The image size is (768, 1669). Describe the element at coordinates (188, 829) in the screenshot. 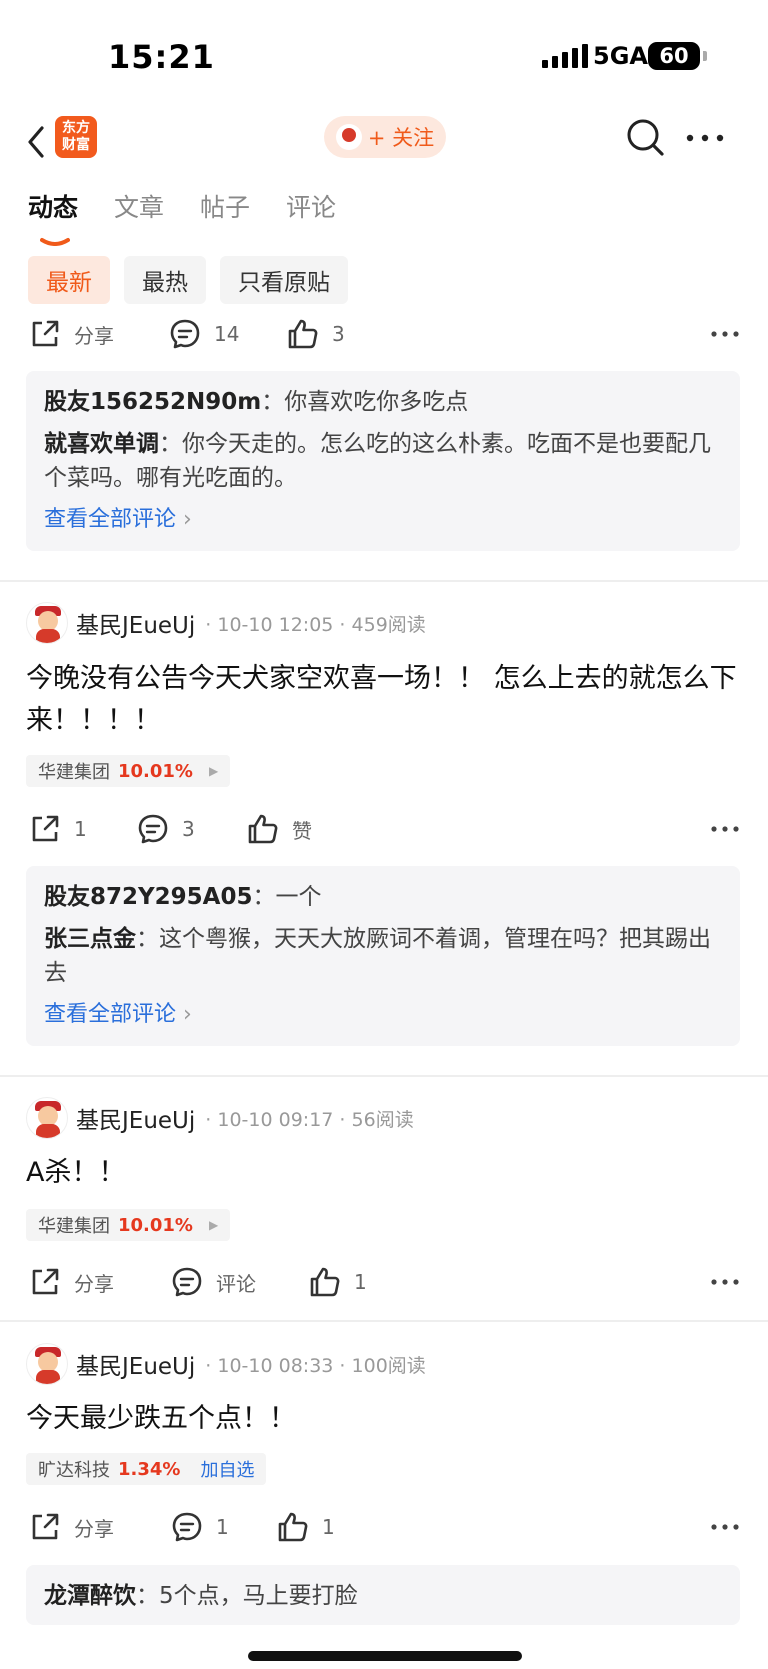

I see `comment-count: 3` at that location.